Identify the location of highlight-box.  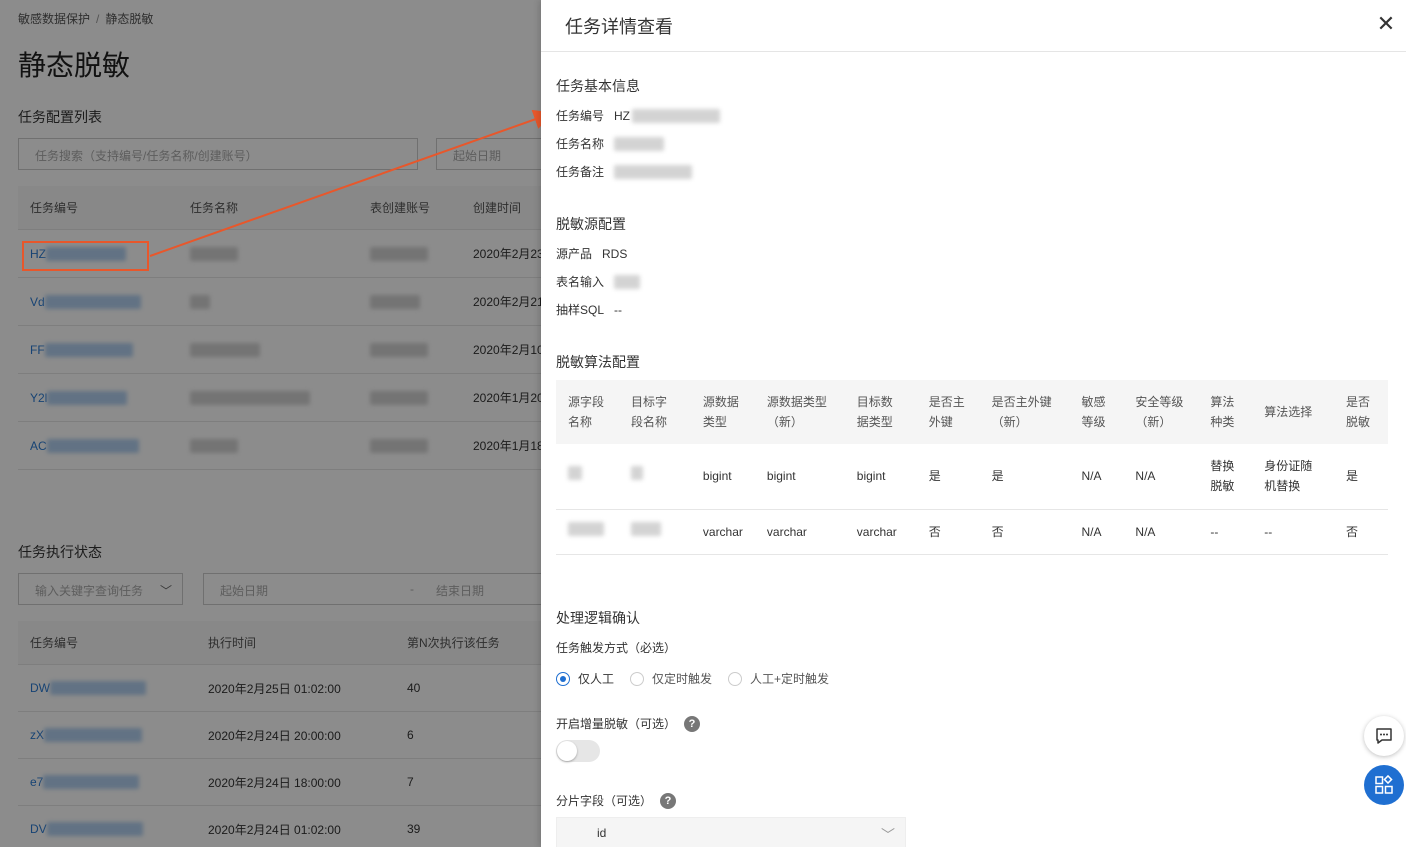
(85, 256).